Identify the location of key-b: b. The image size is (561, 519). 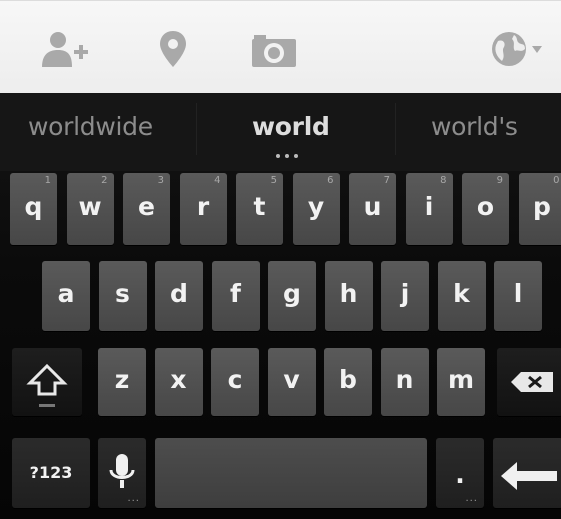
(348, 382).